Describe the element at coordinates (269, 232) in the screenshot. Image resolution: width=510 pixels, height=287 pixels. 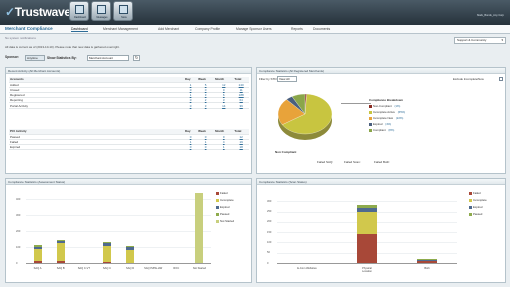
I see `y-tick-label: 150` at that location.